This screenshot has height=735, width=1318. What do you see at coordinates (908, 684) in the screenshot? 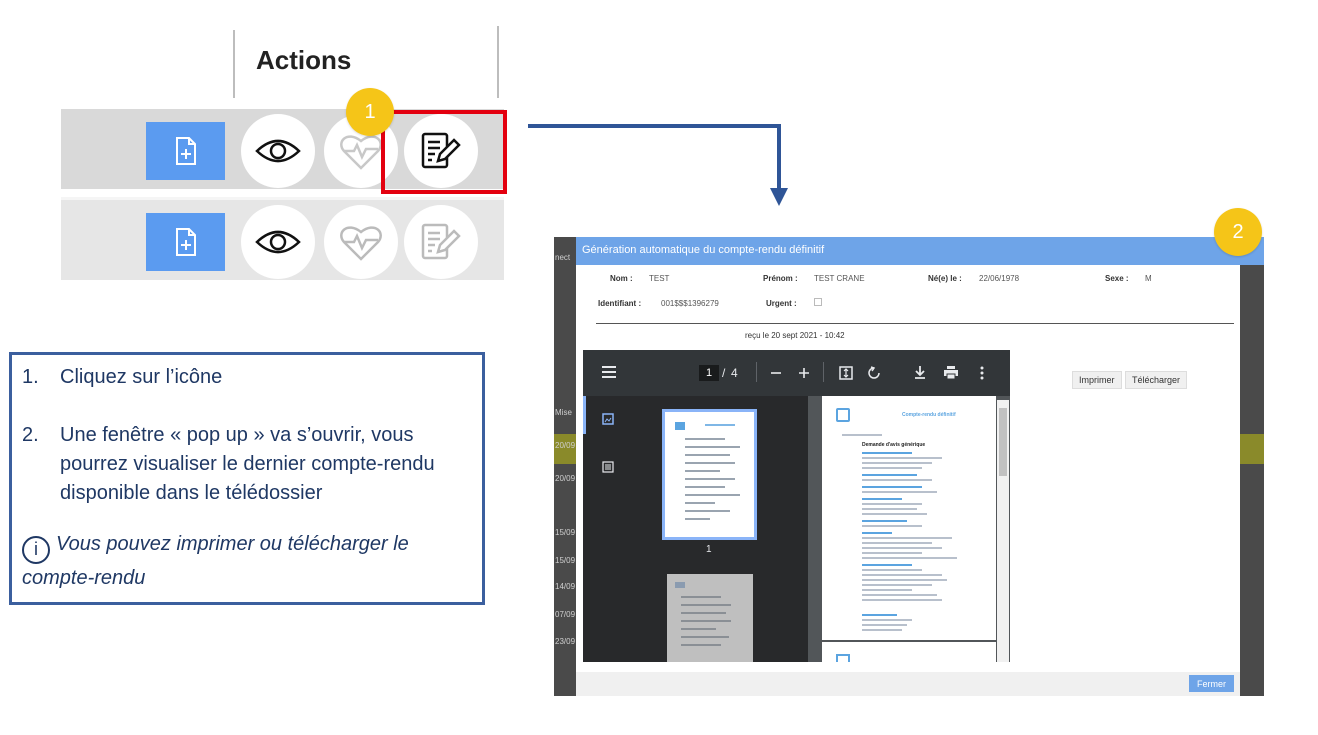
I see `modal-footer` at bounding box center [908, 684].